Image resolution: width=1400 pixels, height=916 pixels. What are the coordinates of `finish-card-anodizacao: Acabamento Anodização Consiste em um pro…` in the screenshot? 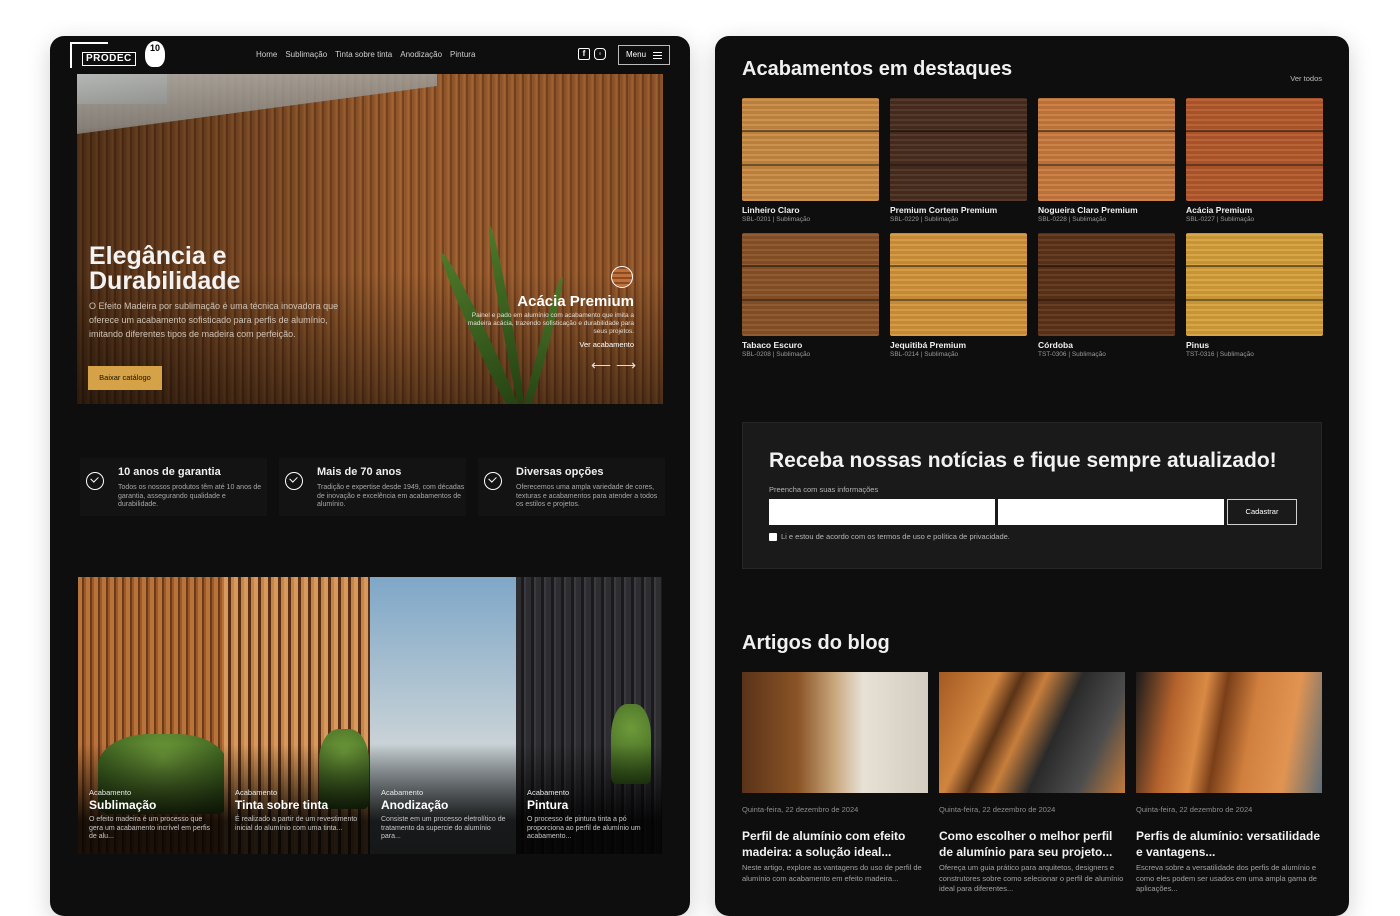 It's located at (443, 715).